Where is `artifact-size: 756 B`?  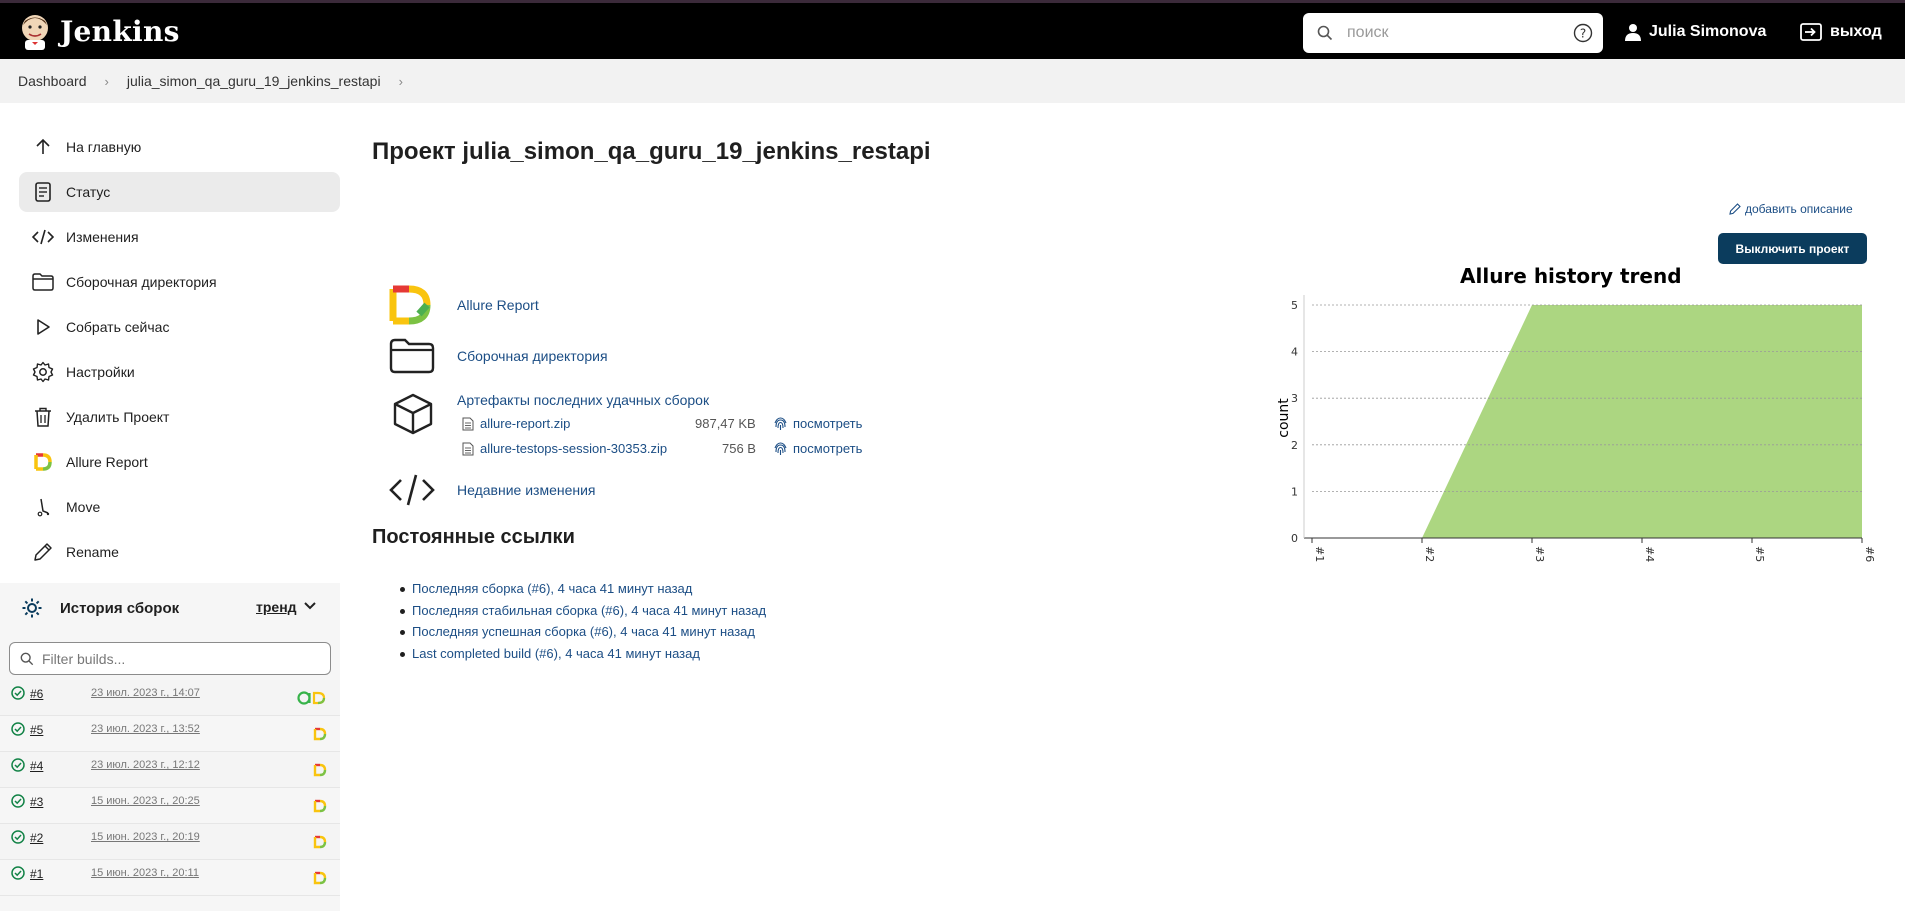
artifact-size: 756 B is located at coordinates (739, 448).